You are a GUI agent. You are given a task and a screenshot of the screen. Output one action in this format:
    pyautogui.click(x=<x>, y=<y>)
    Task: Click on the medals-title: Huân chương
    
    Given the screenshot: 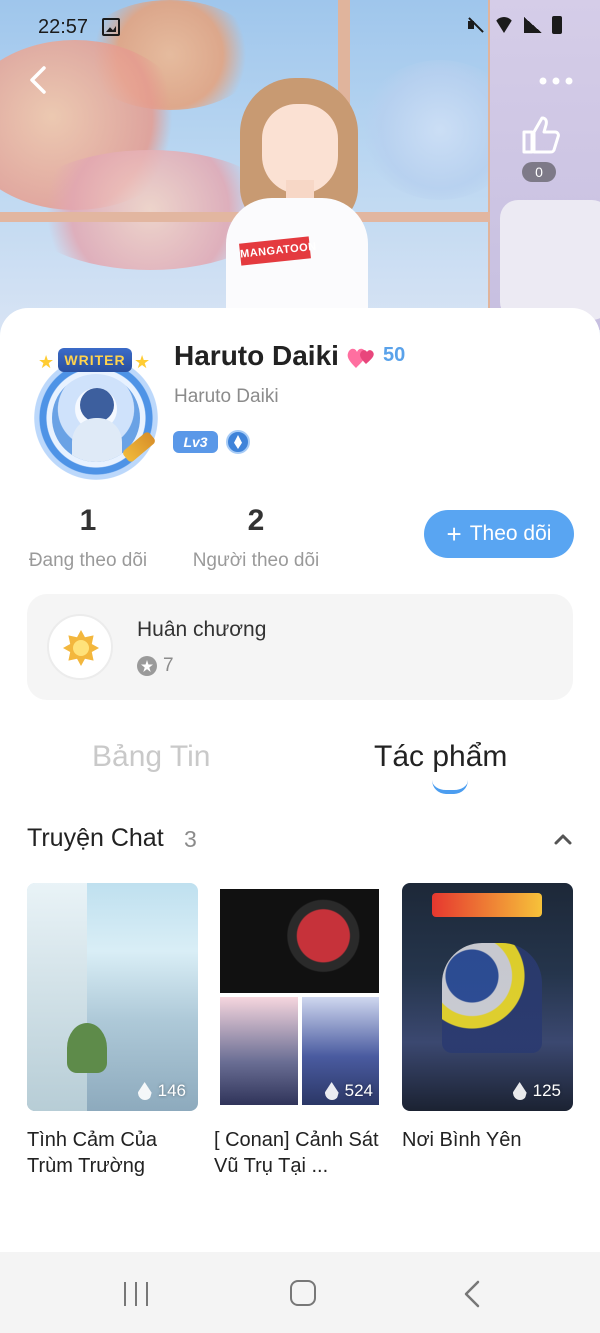 What is the action you would take?
    pyautogui.click(x=202, y=629)
    